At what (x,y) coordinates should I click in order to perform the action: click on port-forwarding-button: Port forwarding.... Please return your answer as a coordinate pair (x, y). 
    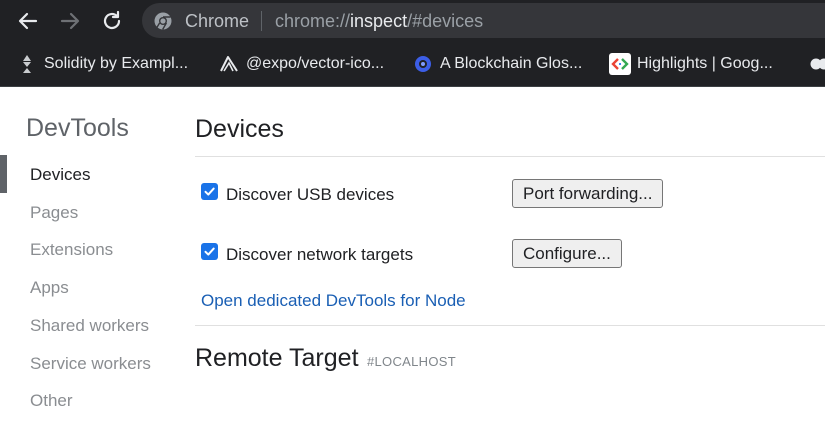
    Looking at the image, I should click on (588, 193).